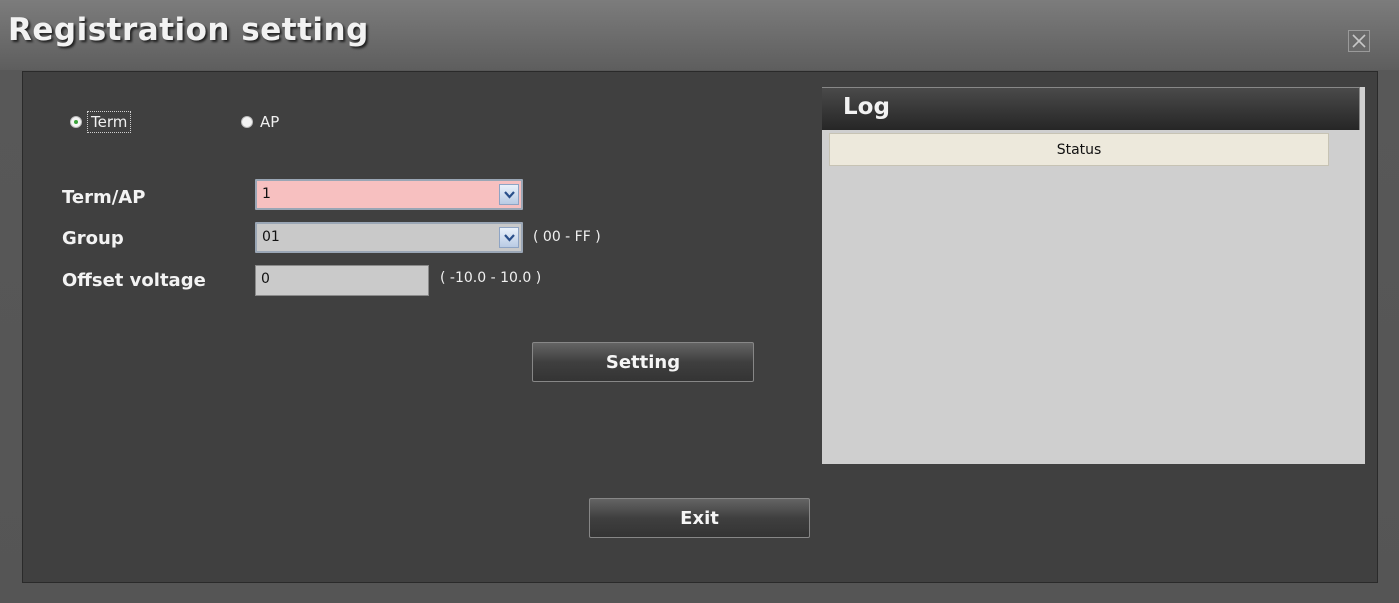  I want to click on term-ap-value: 1, so click(266, 194).